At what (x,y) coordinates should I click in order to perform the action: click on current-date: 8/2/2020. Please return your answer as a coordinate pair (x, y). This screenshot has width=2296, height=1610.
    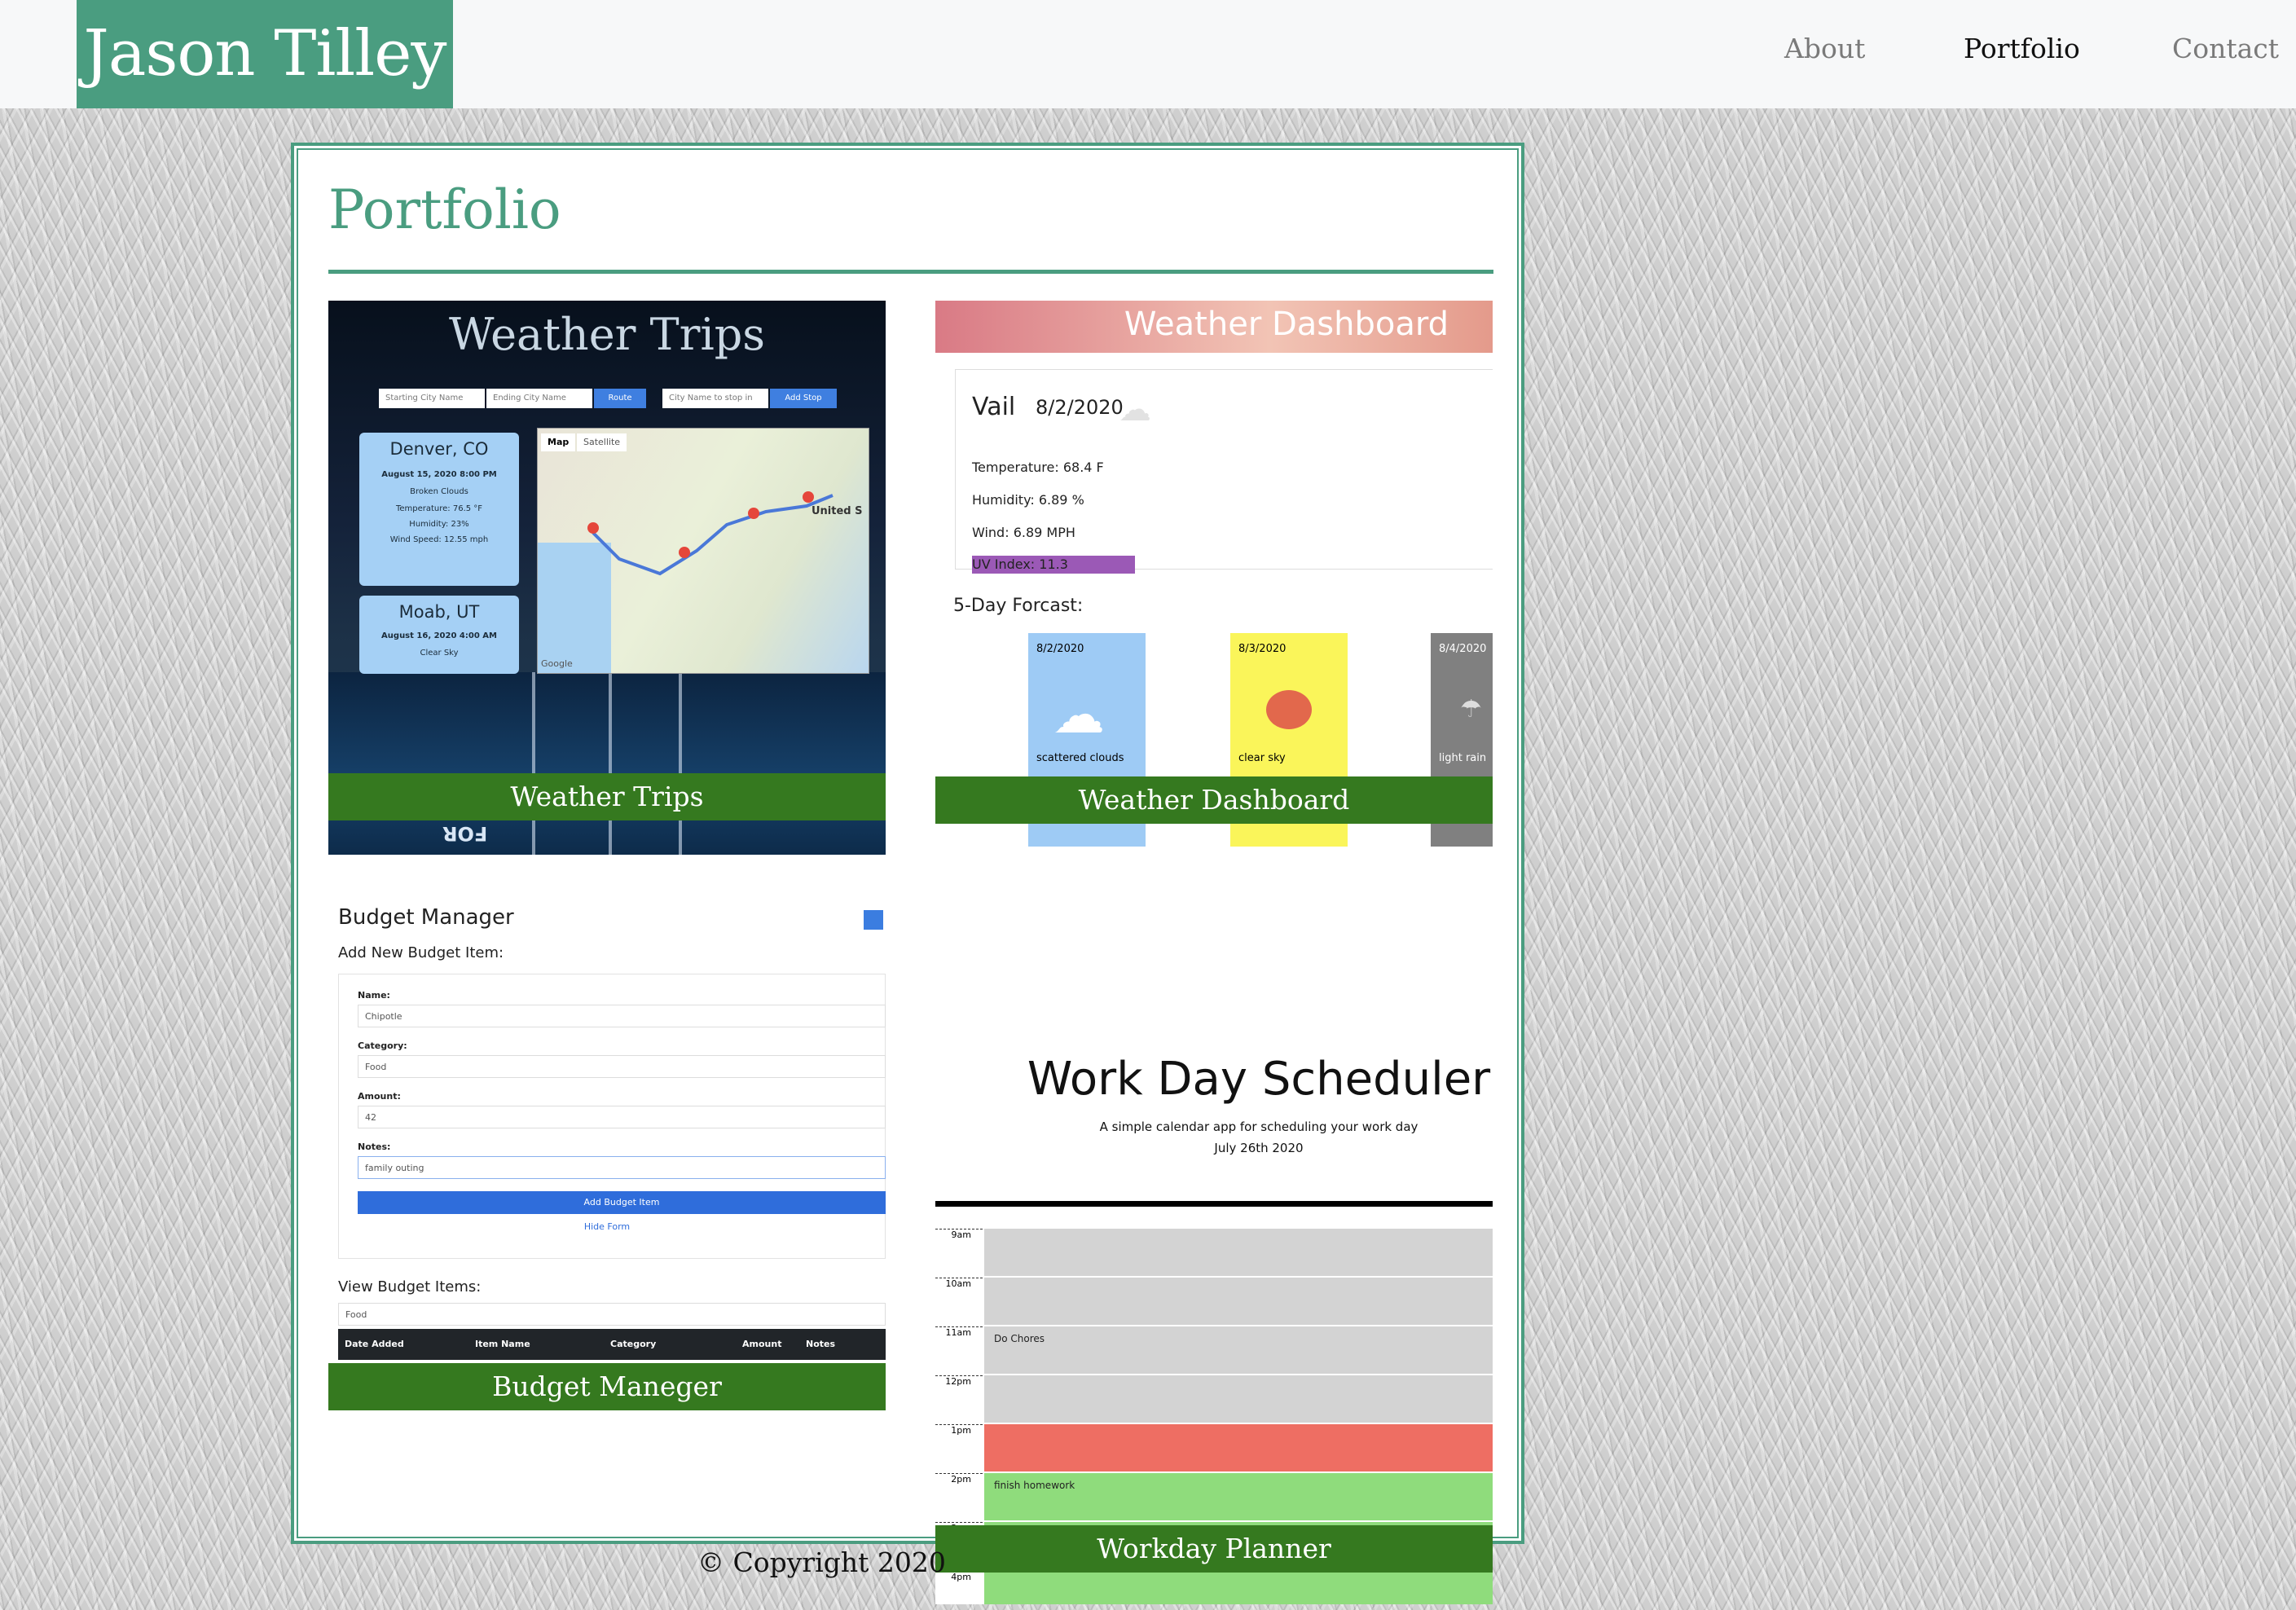
    Looking at the image, I should click on (1080, 407).